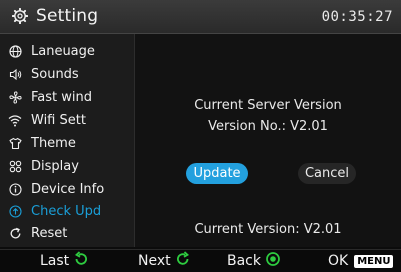  I want to click on menu-item-label: Wifi Sett, so click(58, 120).